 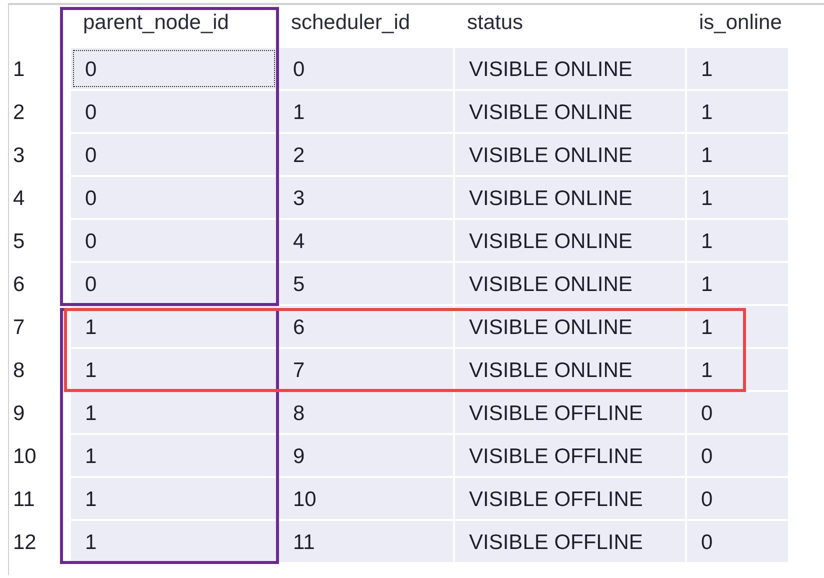 I want to click on table-cell: 2, so click(x=366, y=154).